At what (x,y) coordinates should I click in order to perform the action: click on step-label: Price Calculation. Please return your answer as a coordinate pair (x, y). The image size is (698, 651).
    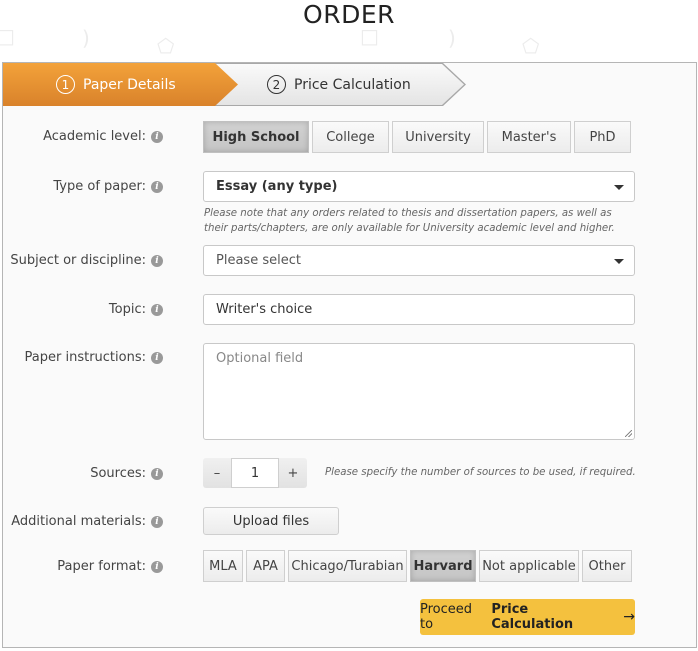
    Looking at the image, I should click on (352, 84).